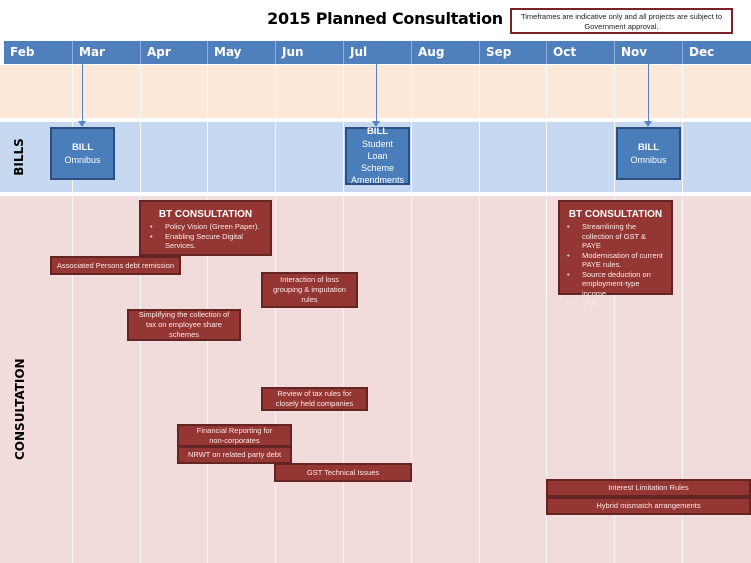 The height and width of the screenshot is (563, 751). I want to click on bill-student-loan-jul: BILL Student Loan Scheme Amendments, so click(377, 155).